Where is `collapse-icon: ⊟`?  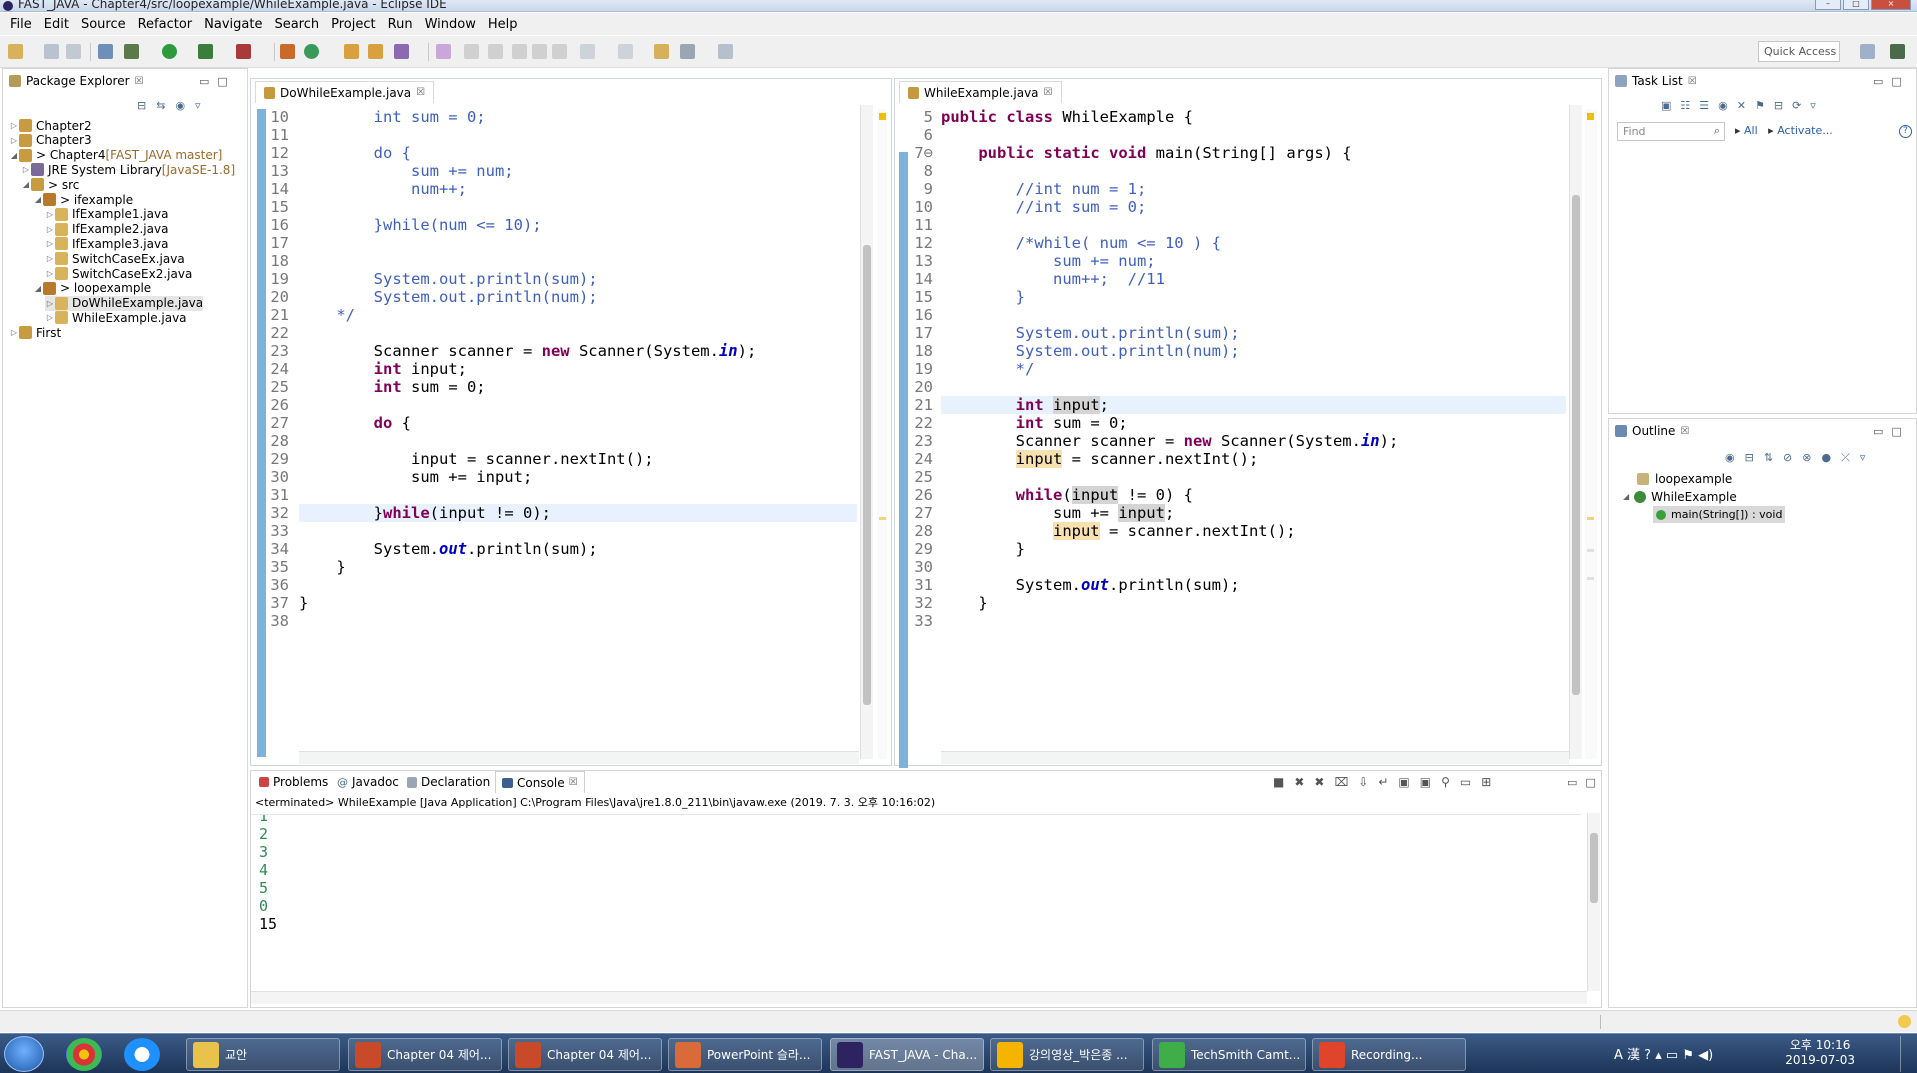 collapse-icon: ⊟ is located at coordinates (1778, 105).